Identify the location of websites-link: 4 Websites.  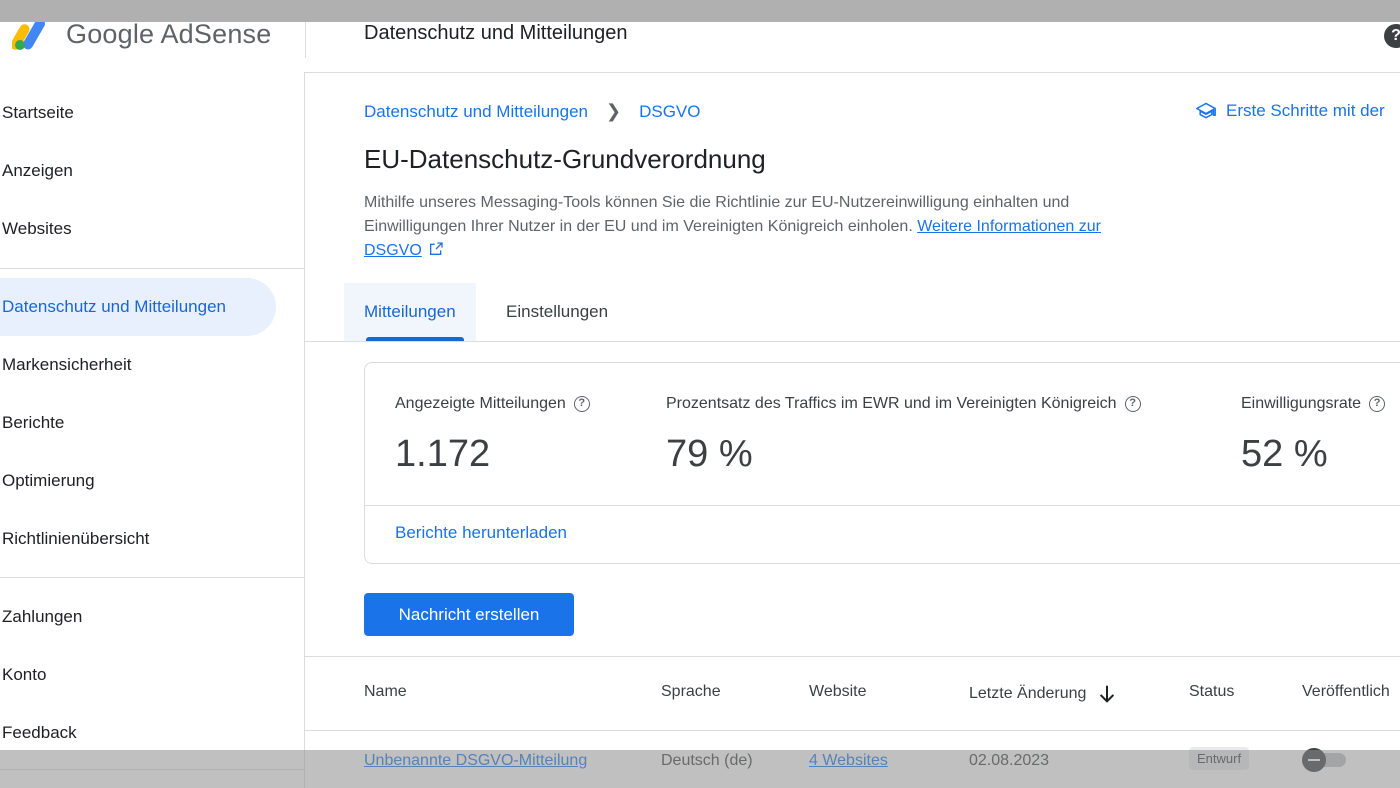
(848, 760).